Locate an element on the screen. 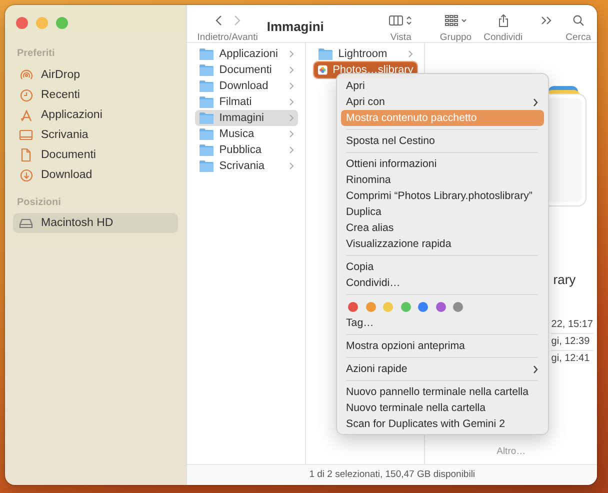 The height and width of the screenshot is (493, 608). document-icon is located at coordinates (26, 155).